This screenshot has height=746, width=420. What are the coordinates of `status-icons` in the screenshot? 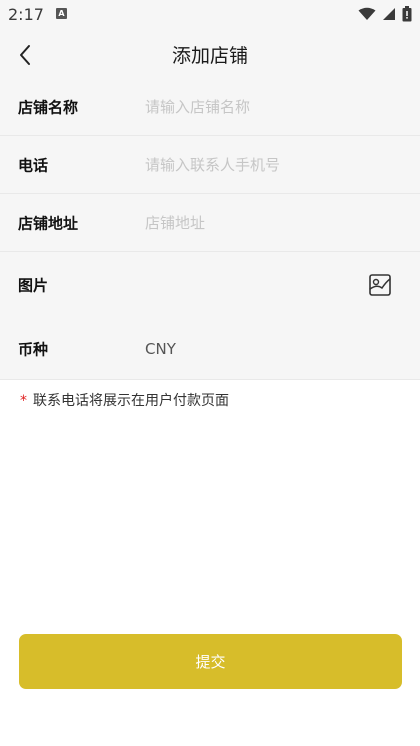 It's located at (385, 14).